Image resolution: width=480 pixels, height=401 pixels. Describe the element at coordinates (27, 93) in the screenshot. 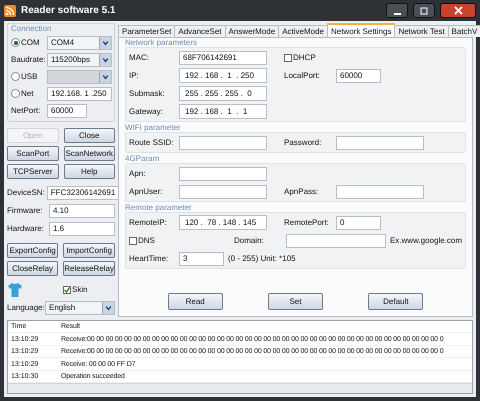

I see `radio-label: Net` at that location.